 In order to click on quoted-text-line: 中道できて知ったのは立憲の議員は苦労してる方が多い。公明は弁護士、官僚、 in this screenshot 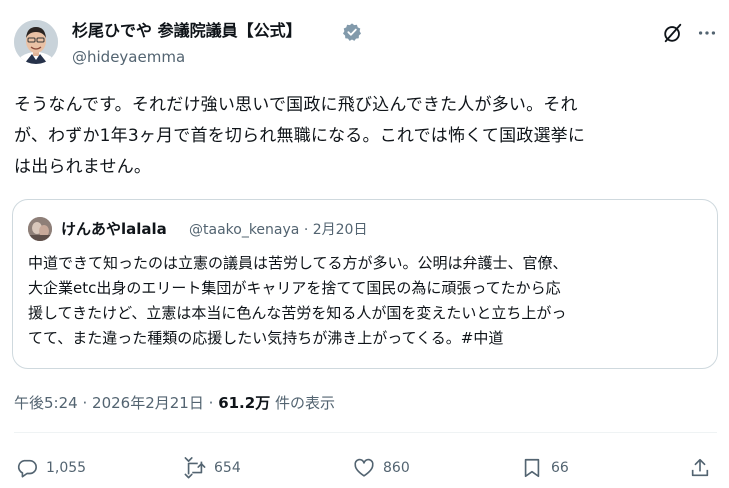, I will do `click(298, 263)`.